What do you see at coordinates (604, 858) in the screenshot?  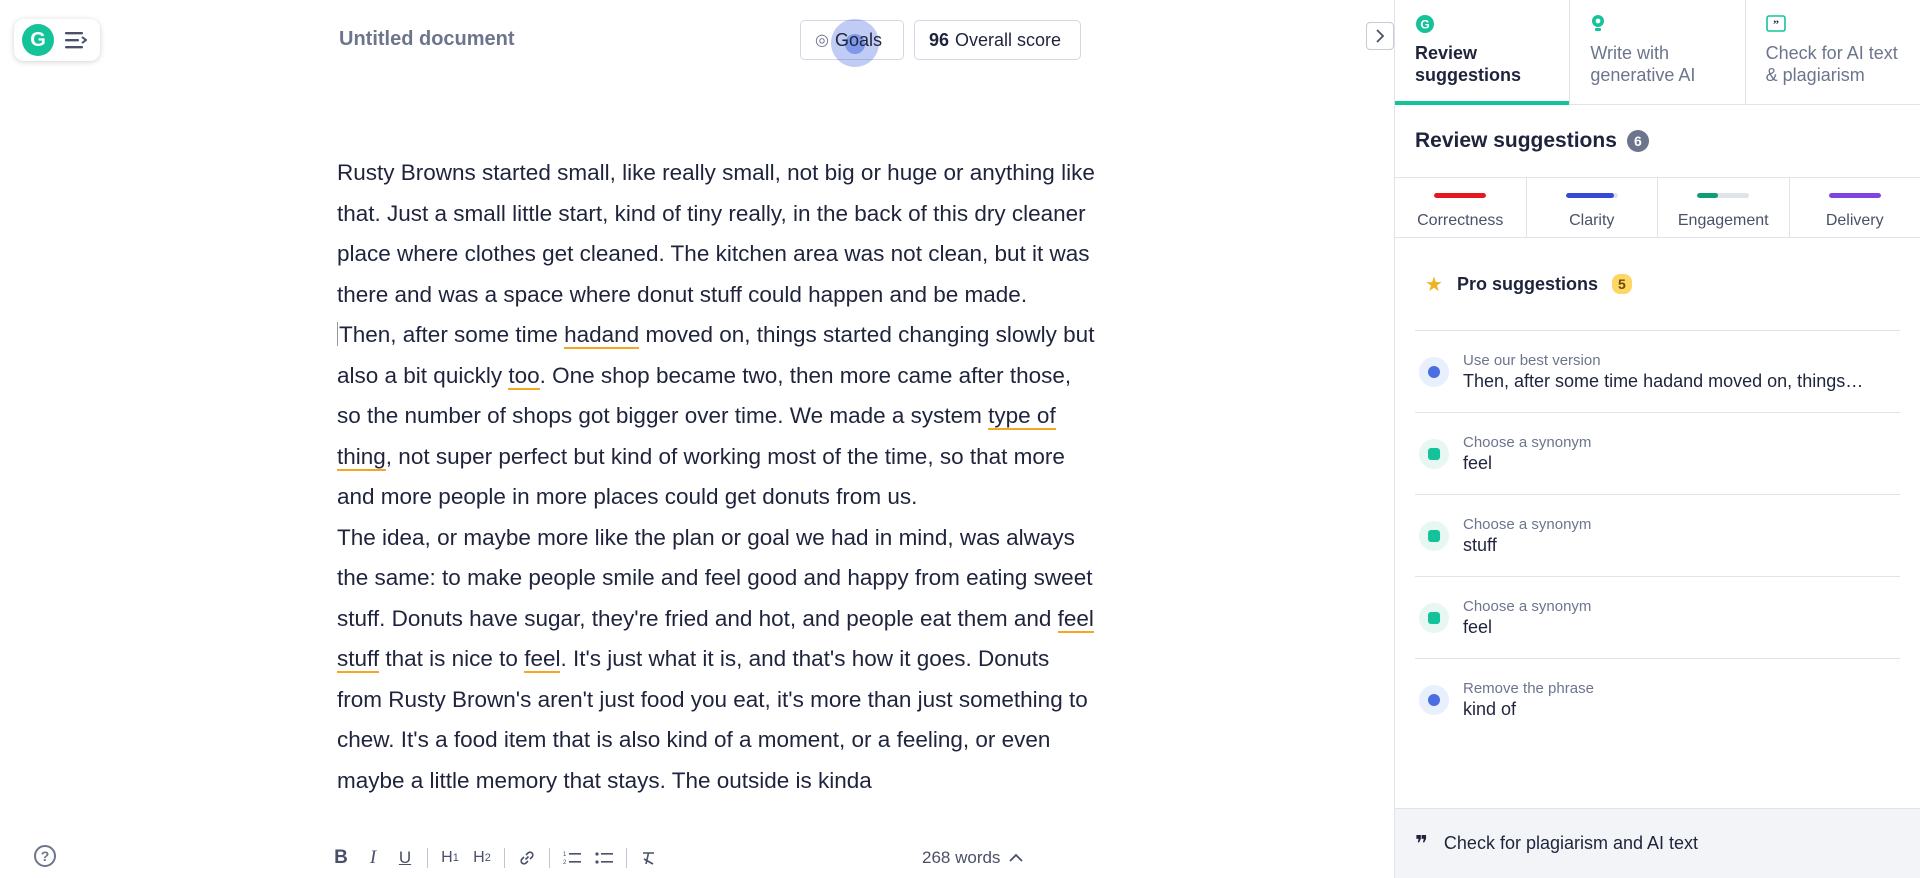 I see `bullet-list-icon` at bounding box center [604, 858].